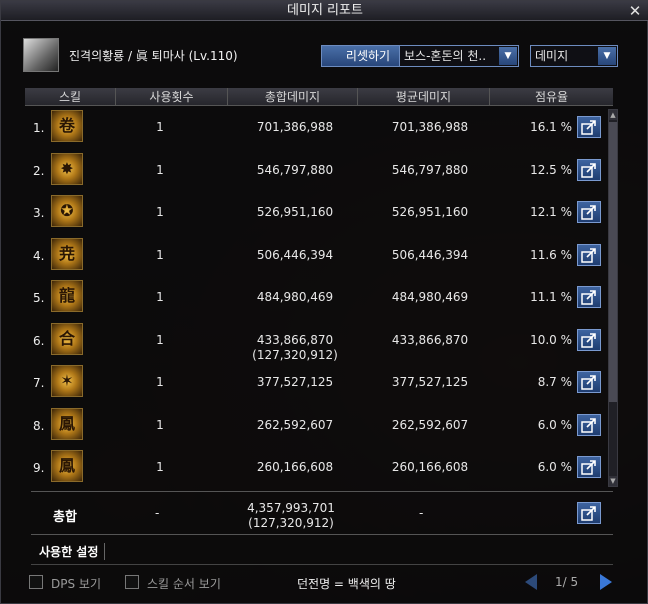  I want to click on scroll-thumb, so click(613, 262).